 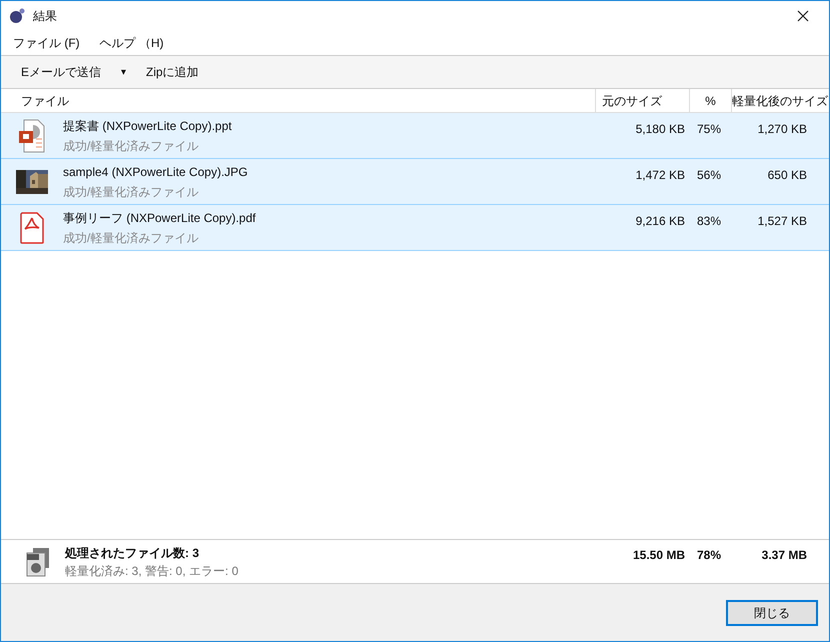 I want to click on reduced-size: 1,527 KB, so click(x=782, y=221).